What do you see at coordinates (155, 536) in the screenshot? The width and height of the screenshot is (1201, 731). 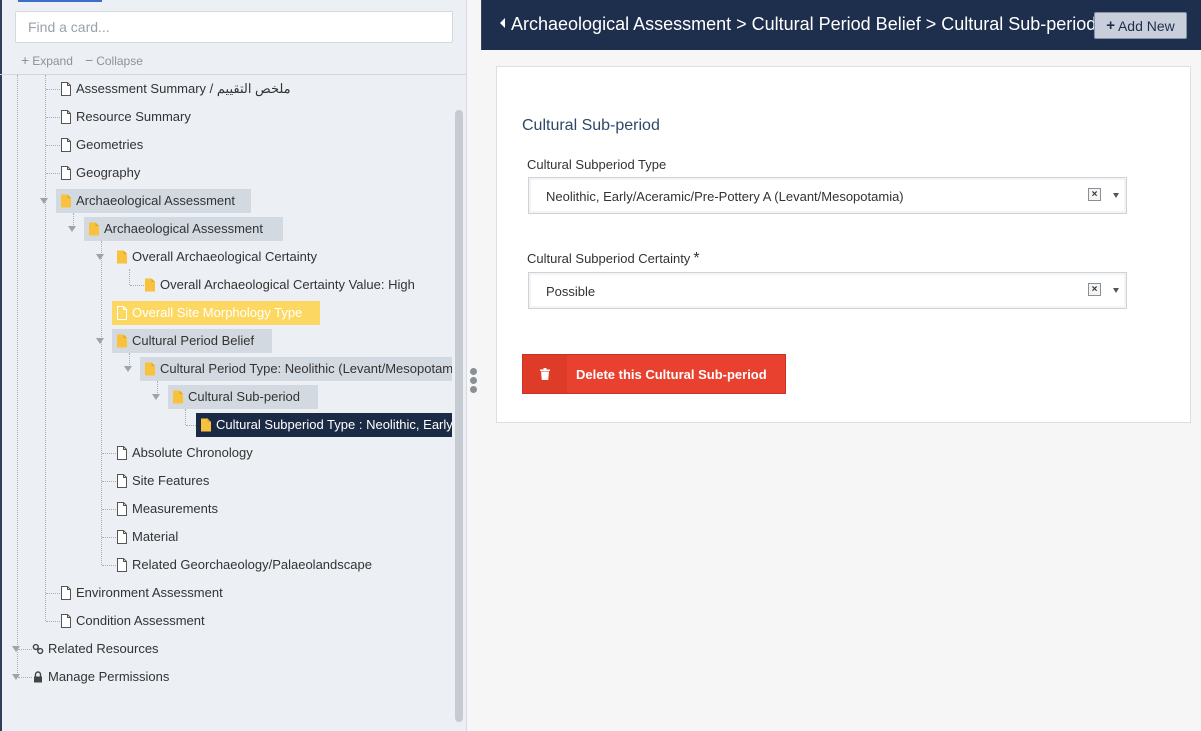 I see `tree-node-label: Material` at bounding box center [155, 536].